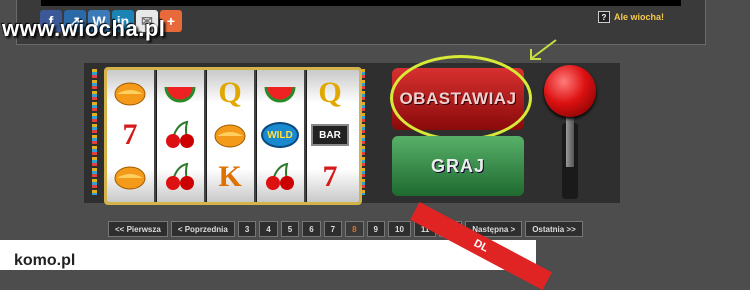 The width and height of the screenshot is (750, 290). What do you see at coordinates (554, 229) in the screenshot?
I see `last-page-link: Ostatnia >>` at bounding box center [554, 229].